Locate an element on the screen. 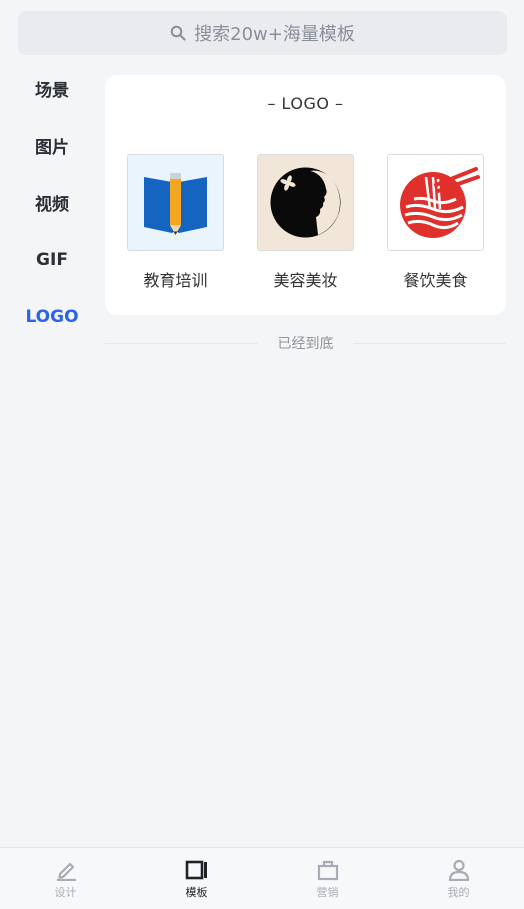  category-card-food: 餐饮美食 is located at coordinates (435, 222).